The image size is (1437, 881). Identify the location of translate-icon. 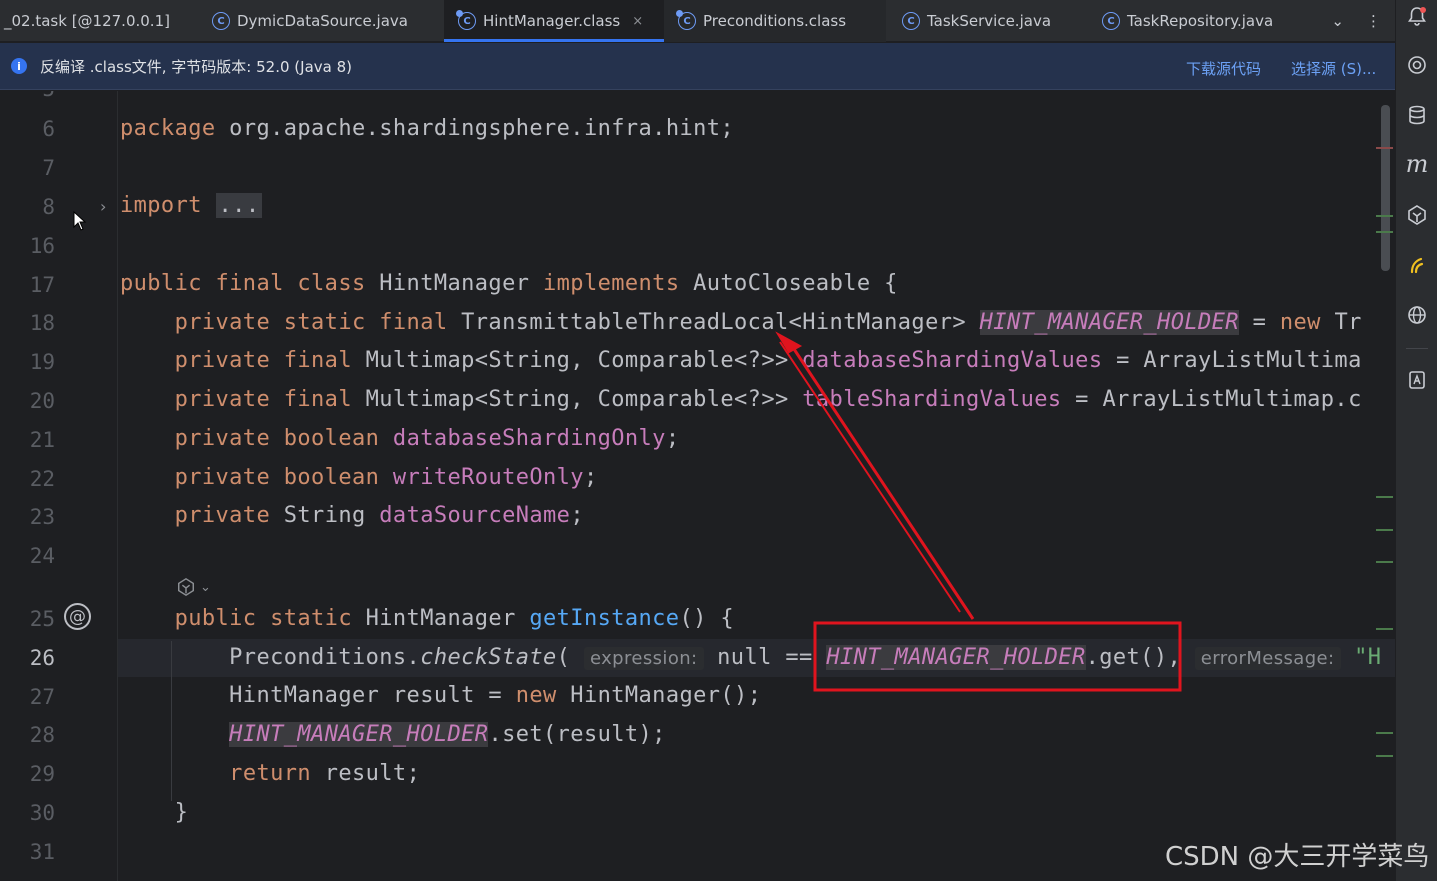
(1417, 380).